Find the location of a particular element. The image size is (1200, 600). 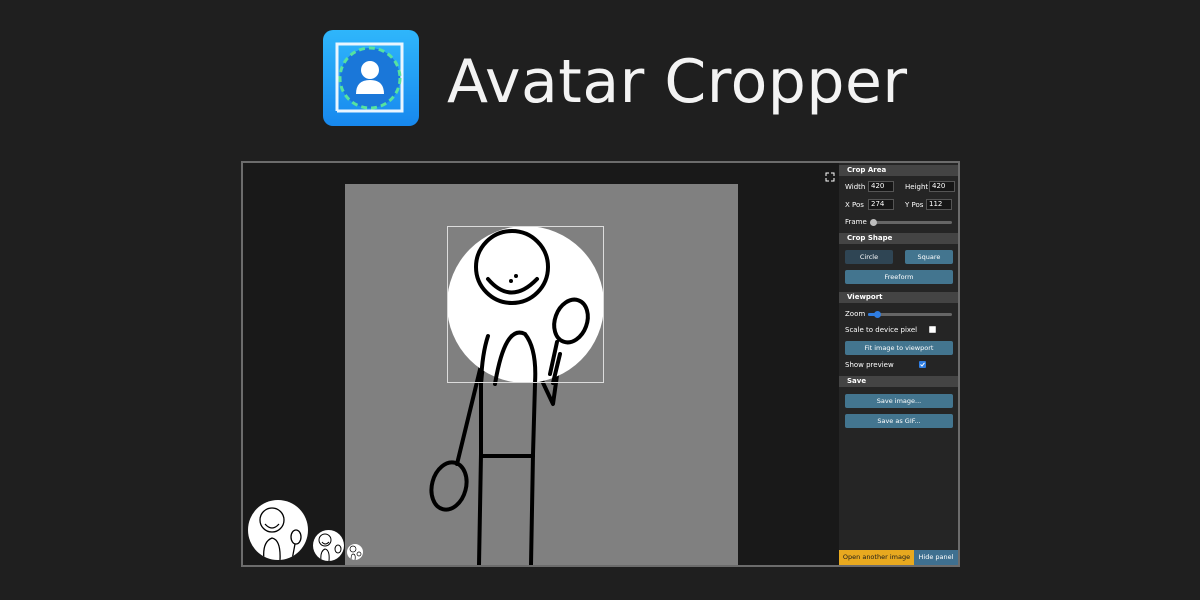

crop-shape-heading: Crop Shape is located at coordinates (898, 238).